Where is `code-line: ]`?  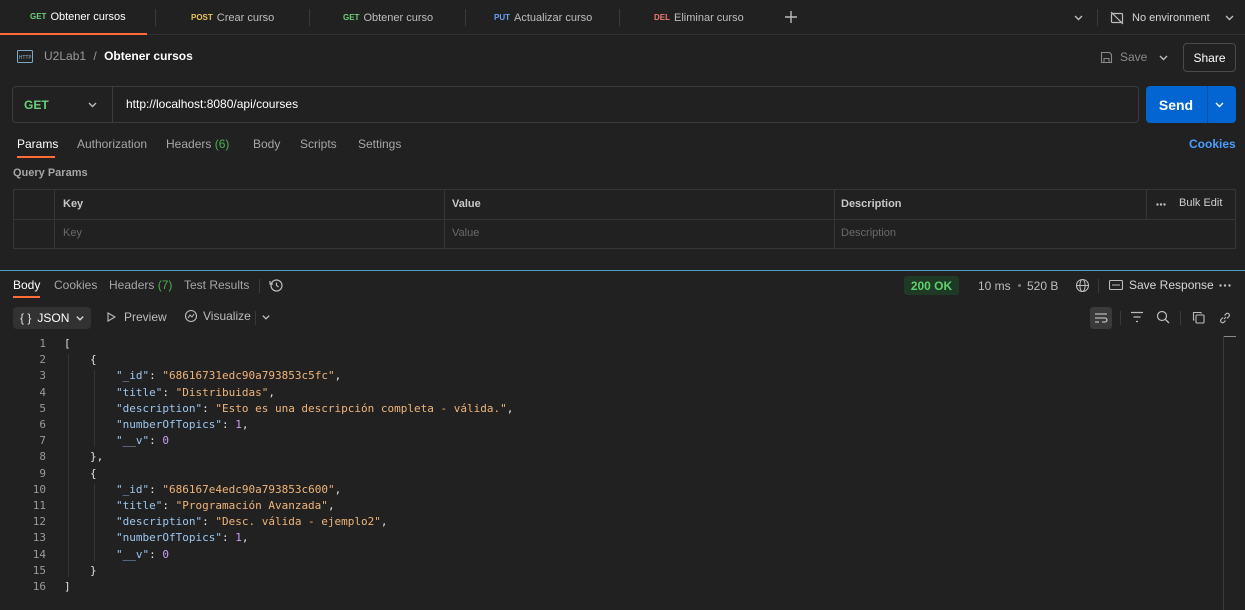
code-line: ] is located at coordinates (67, 587).